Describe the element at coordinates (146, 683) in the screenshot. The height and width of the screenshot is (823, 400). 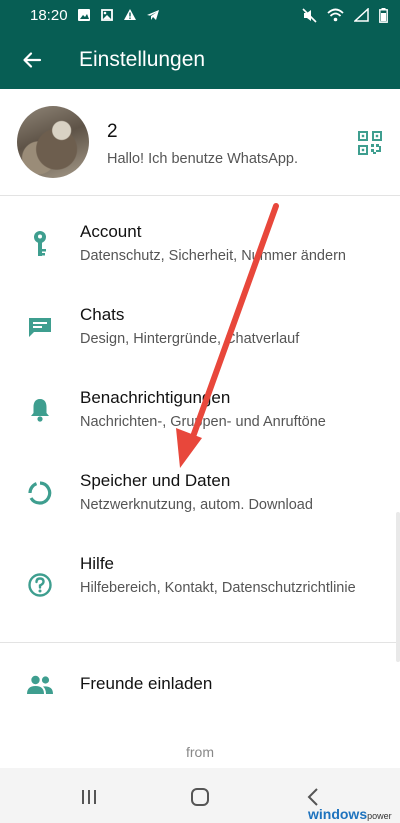
I see `menu-item-title: Freunde einladen` at that location.